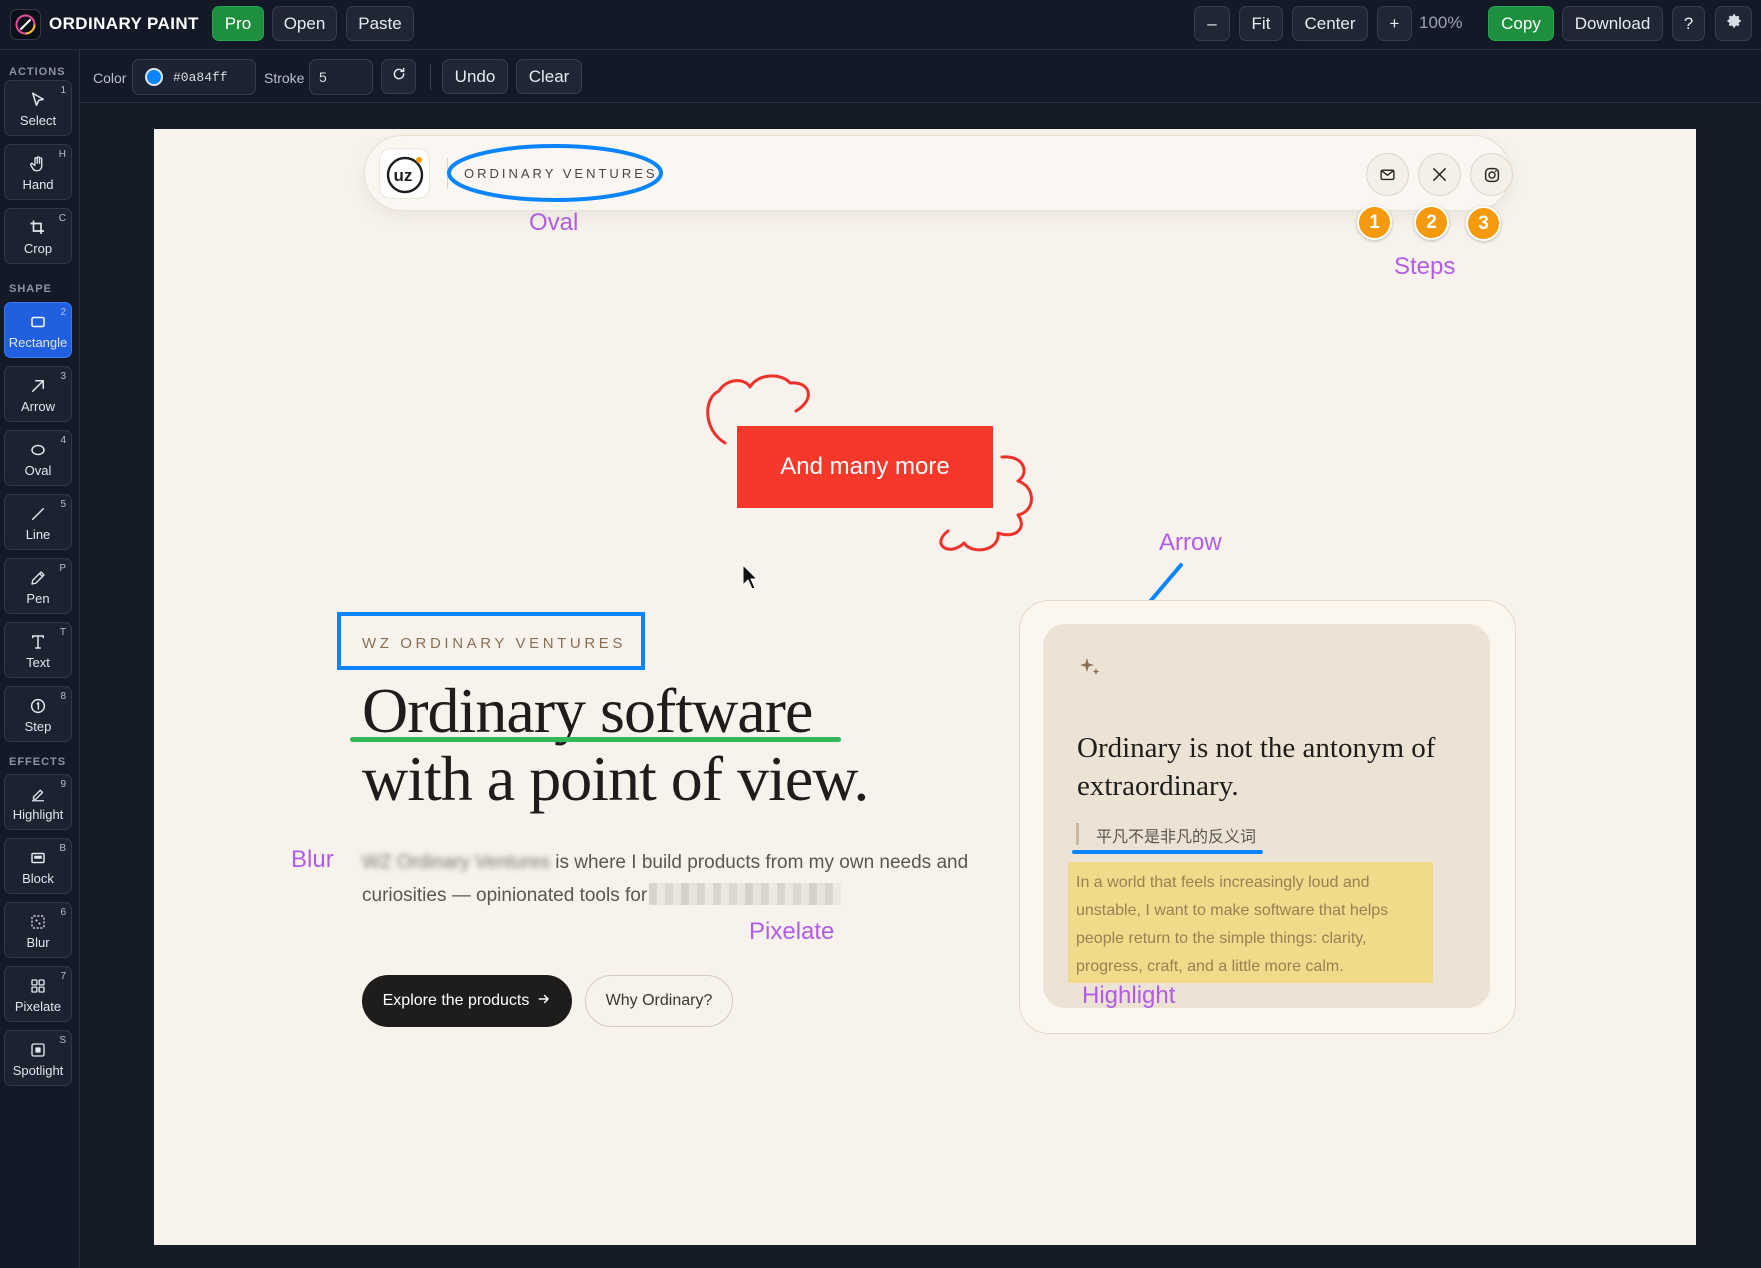  I want to click on reset-button, so click(398, 76).